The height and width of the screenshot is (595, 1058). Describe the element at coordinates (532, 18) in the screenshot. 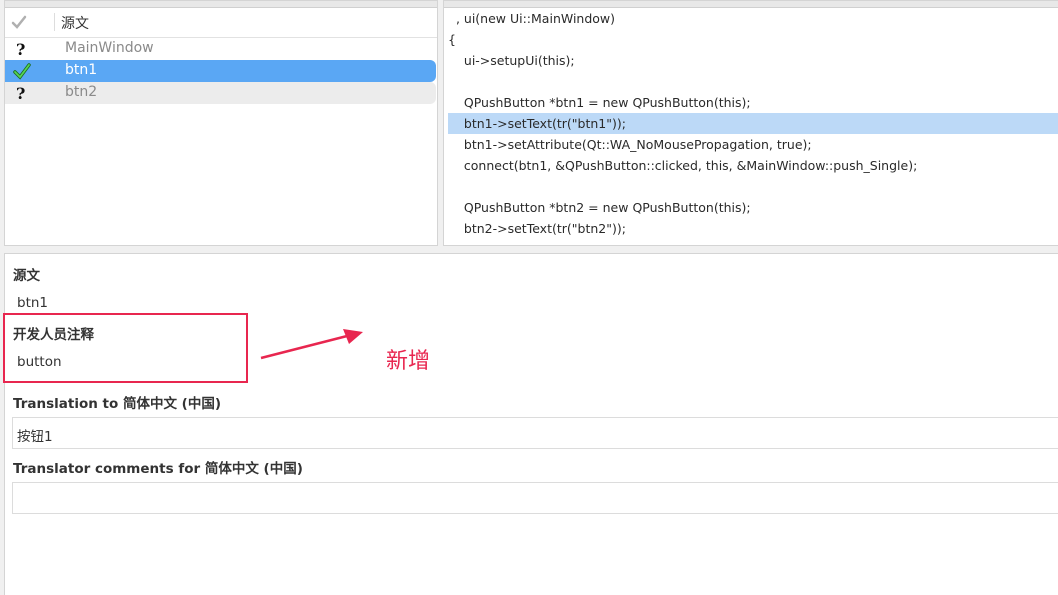

I see `code-line: , ui(new Ui::MainWindow)` at that location.